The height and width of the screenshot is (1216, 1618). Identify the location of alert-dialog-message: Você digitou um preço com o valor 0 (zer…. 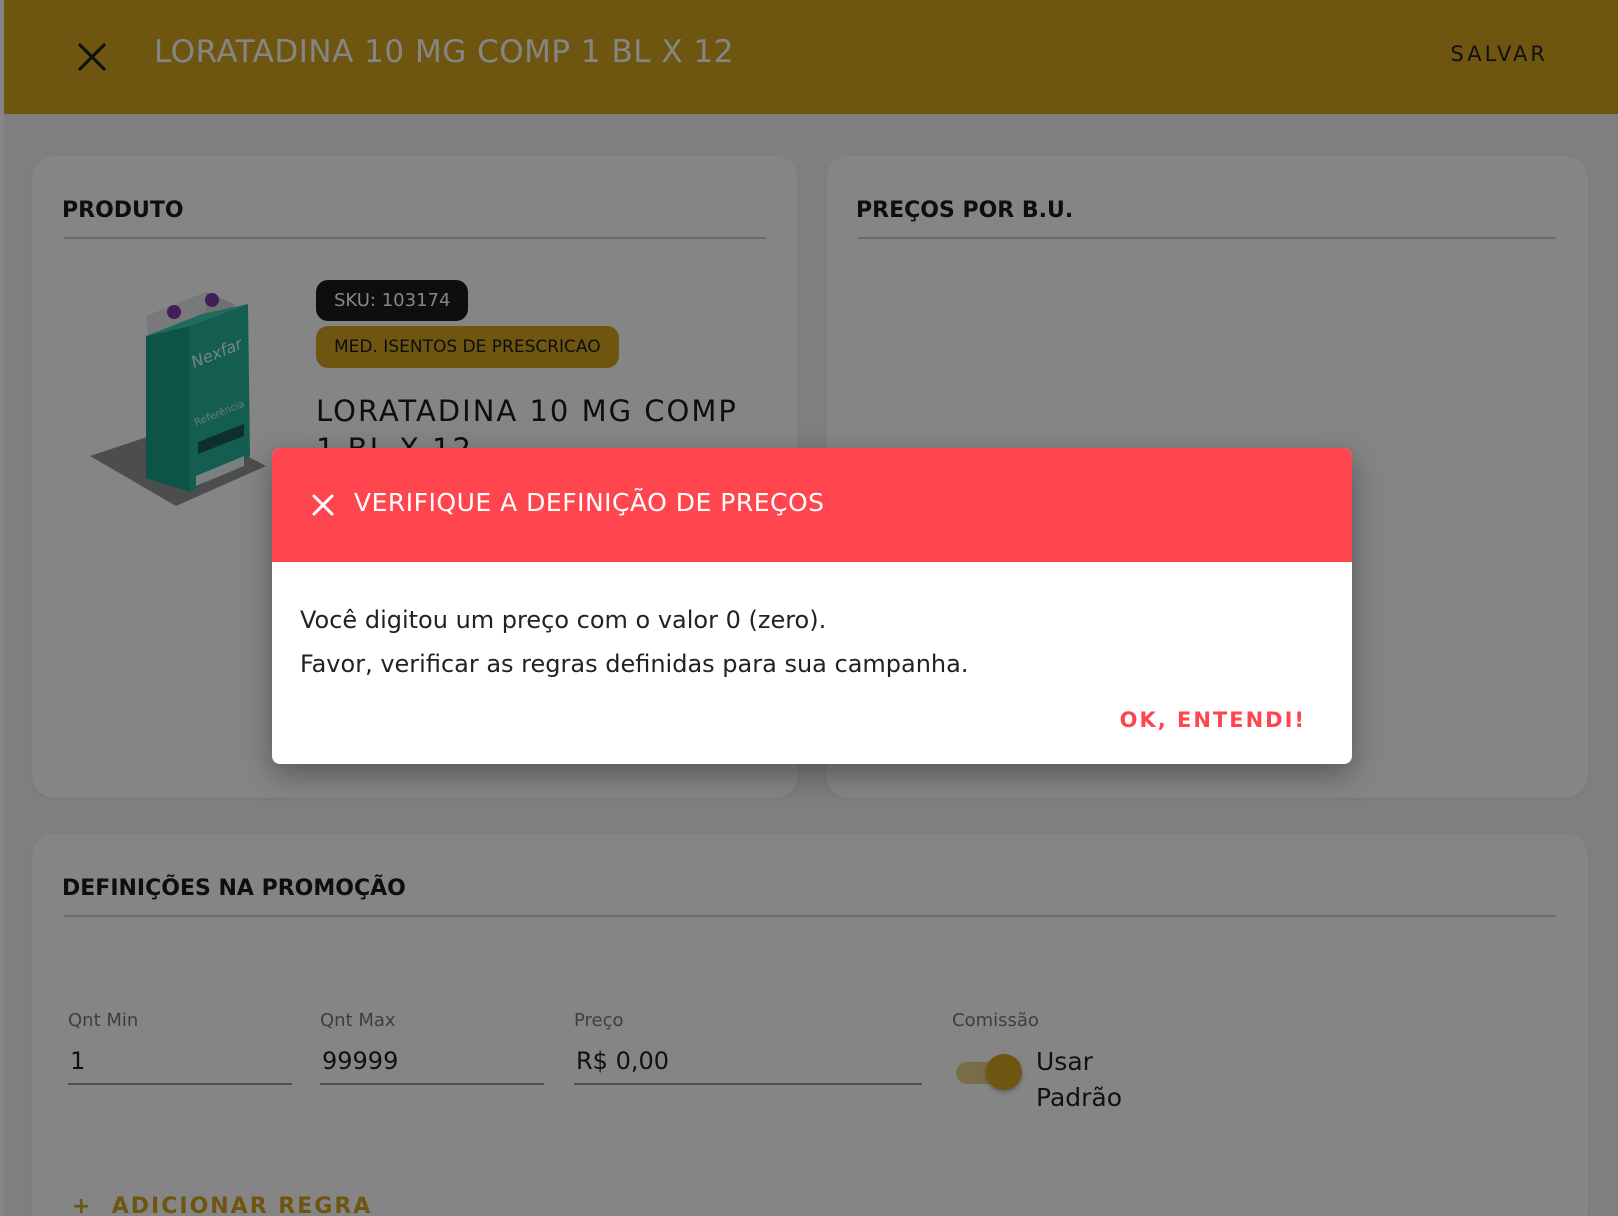
(634, 642).